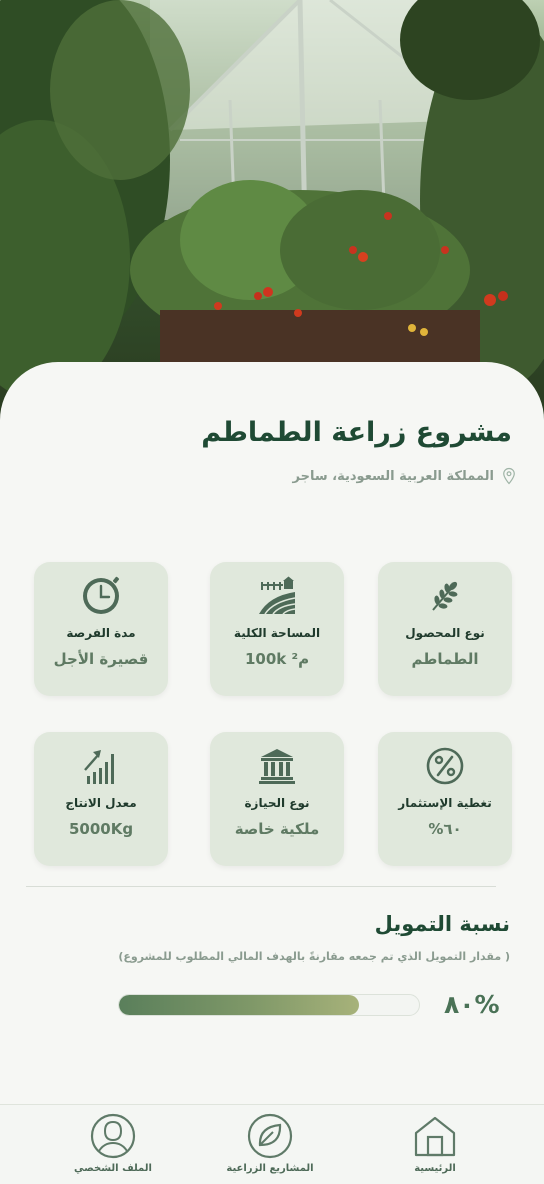 This screenshot has width=544, height=1184. I want to click on stat-card-holding-type: نوع الحيازة ملكية خاصة, so click(277, 799).